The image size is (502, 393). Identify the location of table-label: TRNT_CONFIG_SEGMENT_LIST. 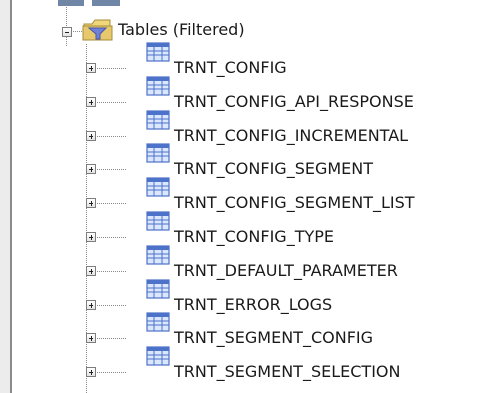
(294, 202).